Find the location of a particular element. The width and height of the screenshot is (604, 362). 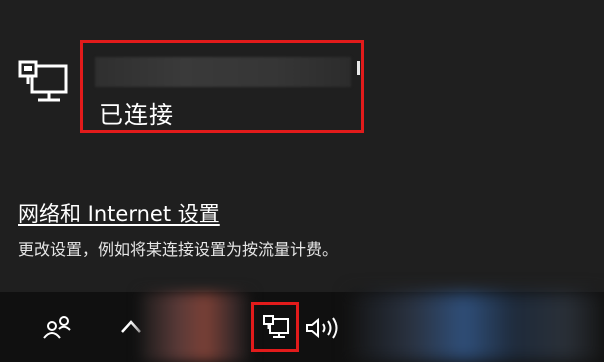

network-icon is located at coordinates (276, 327).